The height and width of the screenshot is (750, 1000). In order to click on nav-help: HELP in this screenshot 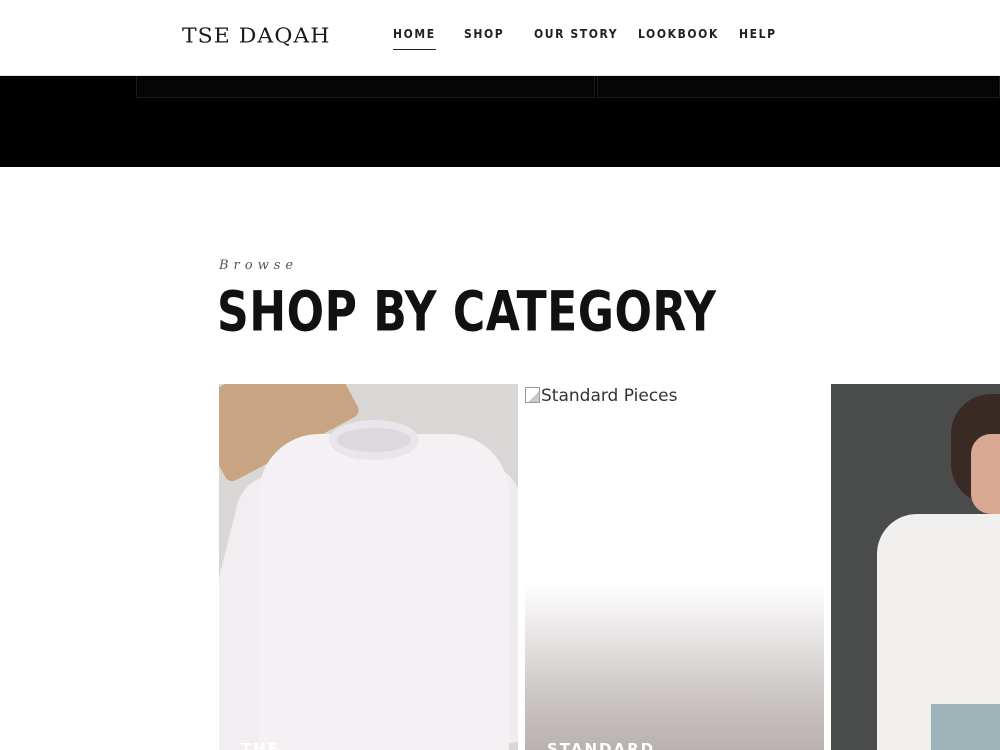, I will do `click(758, 34)`.